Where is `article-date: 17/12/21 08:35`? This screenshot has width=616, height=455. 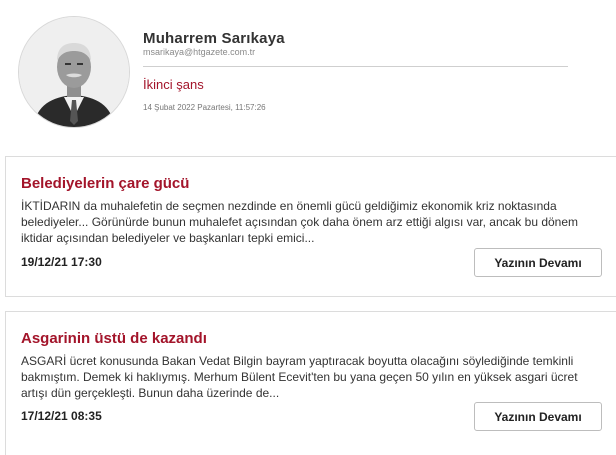 article-date: 17/12/21 08:35 is located at coordinates (61, 416).